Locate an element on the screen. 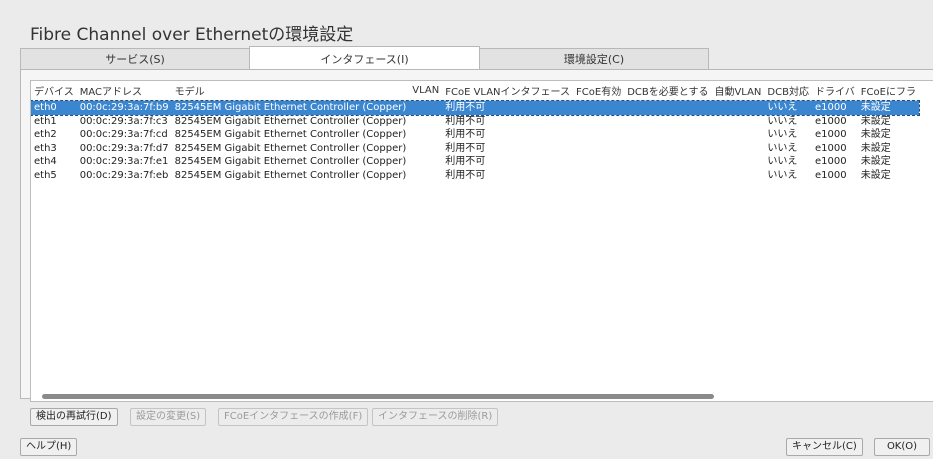  horizontal-scrollbar is located at coordinates (378, 396).